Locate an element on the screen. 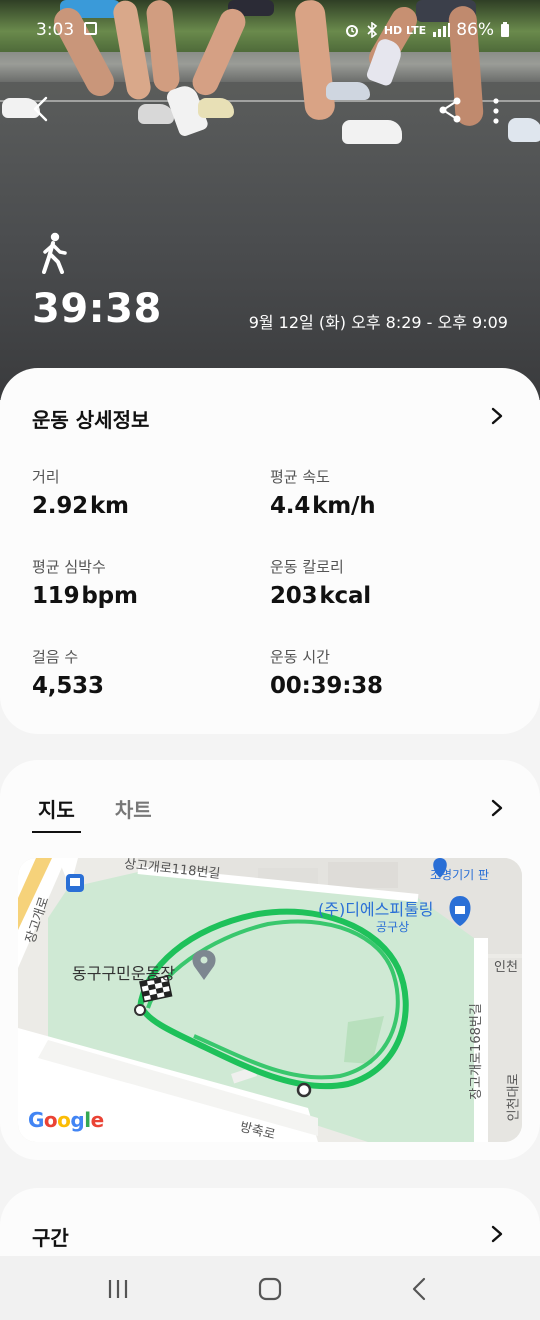 This screenshot has width=540, height=1320. stat-value: 00:39:38 is located at coordinates (326, 686).